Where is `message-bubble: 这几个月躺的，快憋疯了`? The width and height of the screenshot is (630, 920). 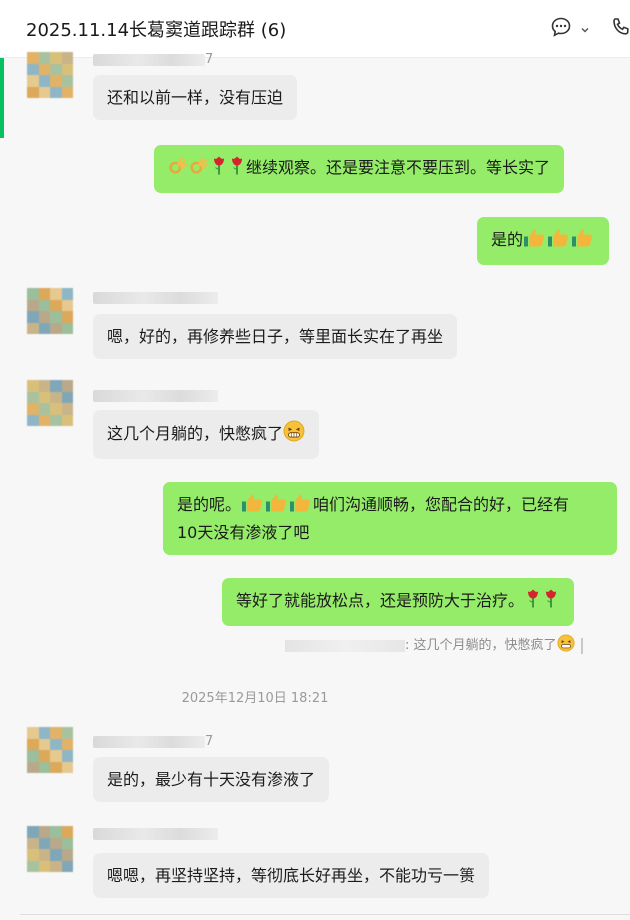
message-bubble: 这几个月躺的，快憋疯了 is located at coordinates (206, 434).